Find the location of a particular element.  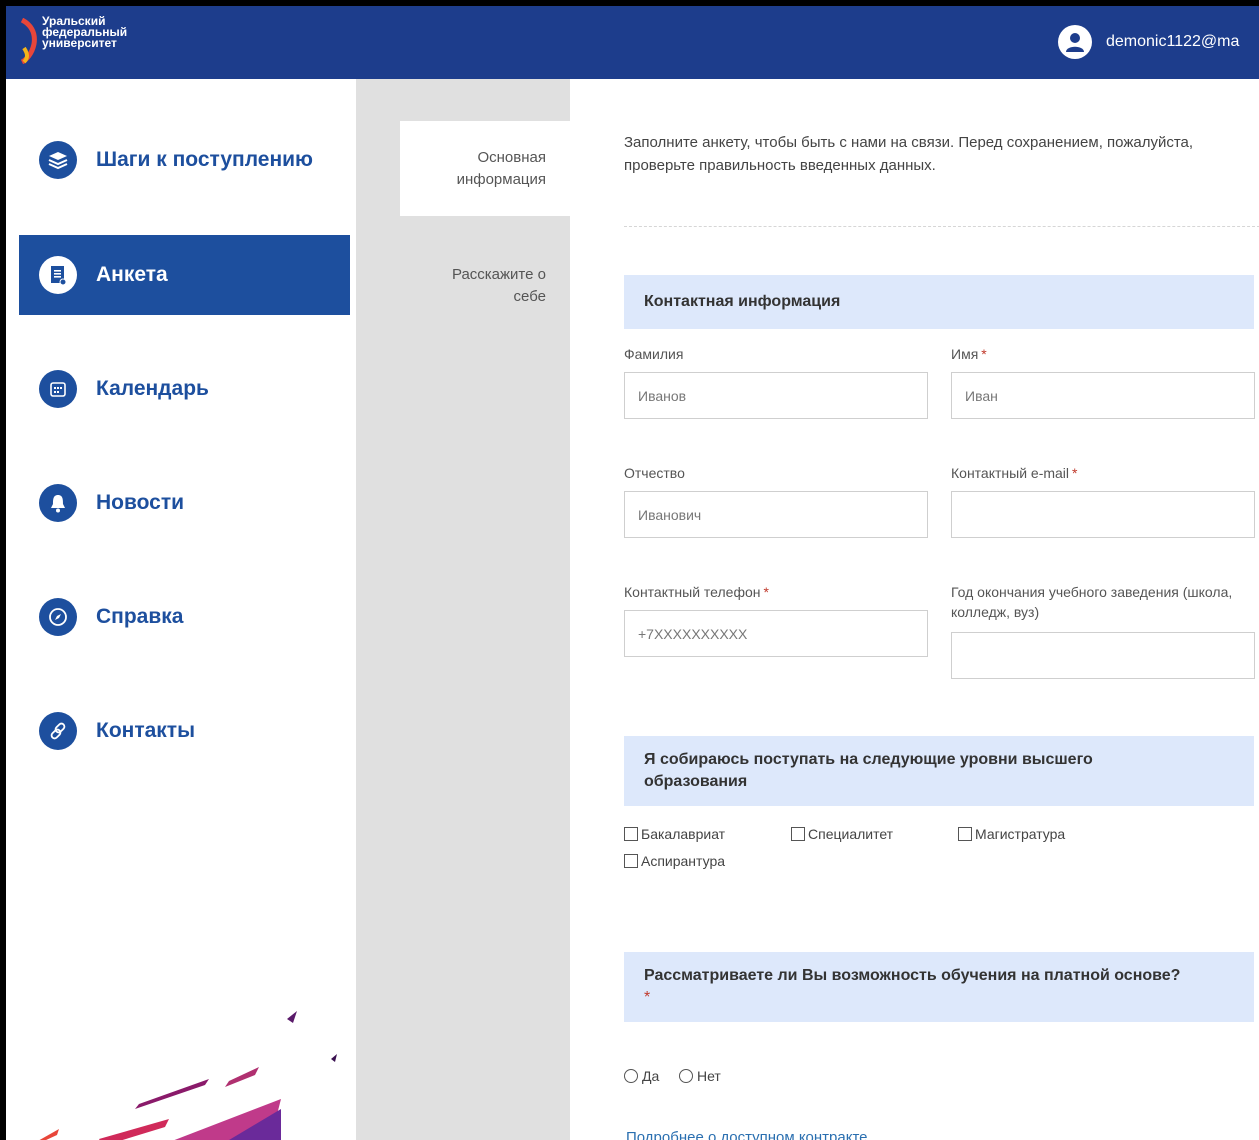

radio-yes: Да is located at coordinates (641, 1076).